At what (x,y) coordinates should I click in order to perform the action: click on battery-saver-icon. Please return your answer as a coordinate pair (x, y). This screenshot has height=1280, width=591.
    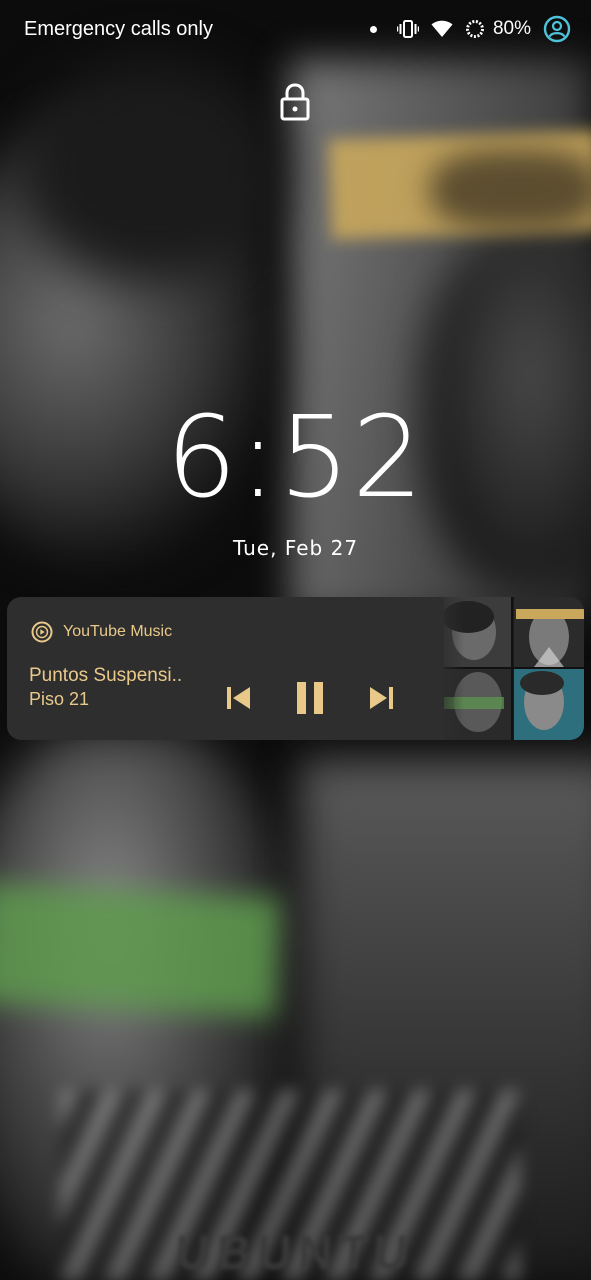
    Looking at the image, I should click on (475, 29).